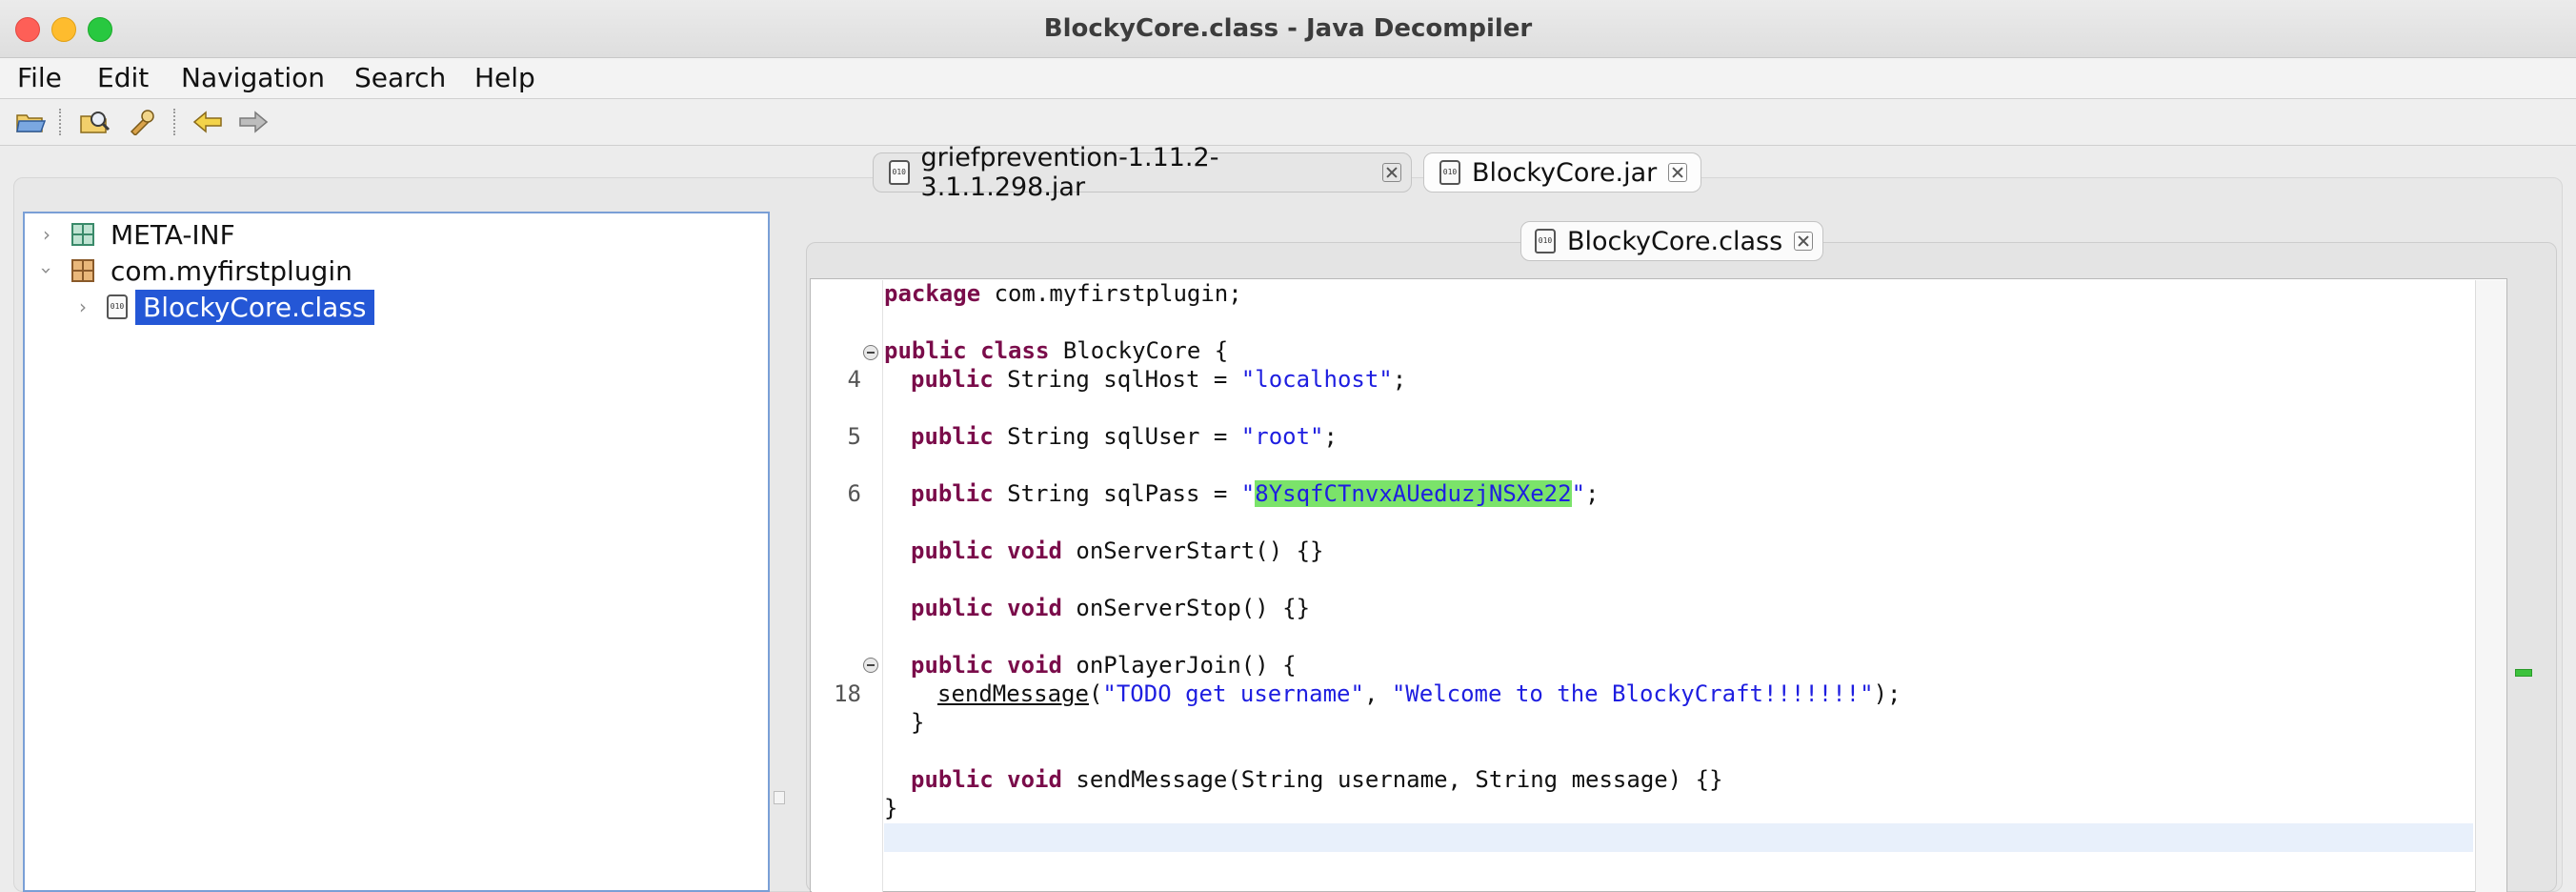  What do you see at coordinates (1565, 172) in the screenshot?
I see `tab-label: BlockyCore.jar` at bounding box center [1565, 172].